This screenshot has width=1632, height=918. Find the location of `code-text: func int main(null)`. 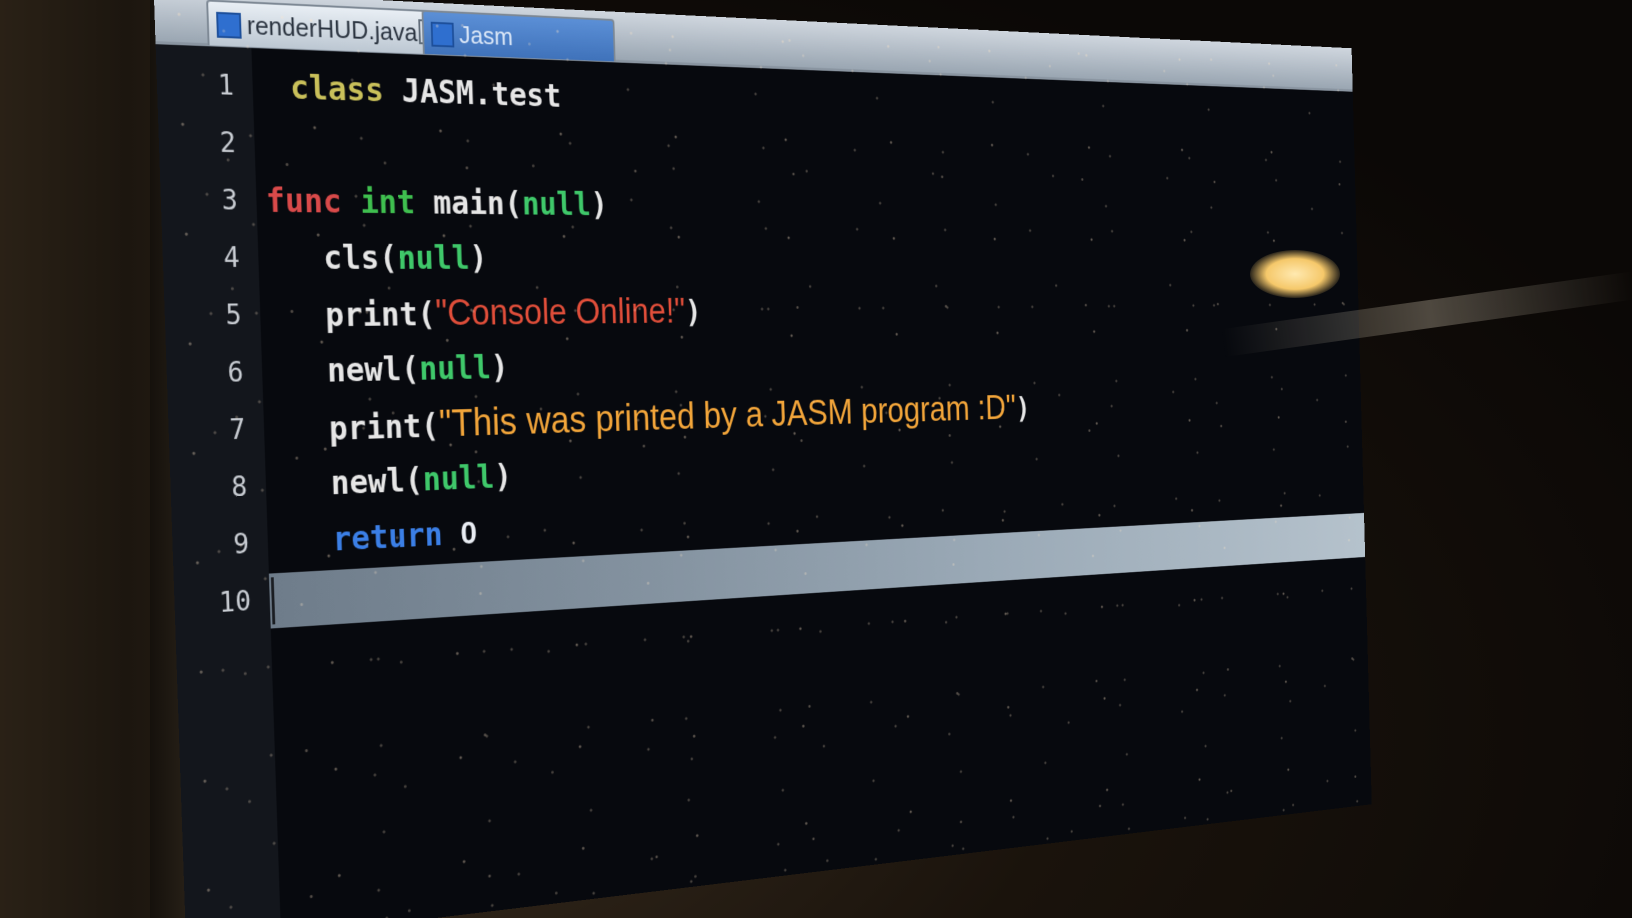

code-text: func int main(null) is located at coordinates (437, 201).